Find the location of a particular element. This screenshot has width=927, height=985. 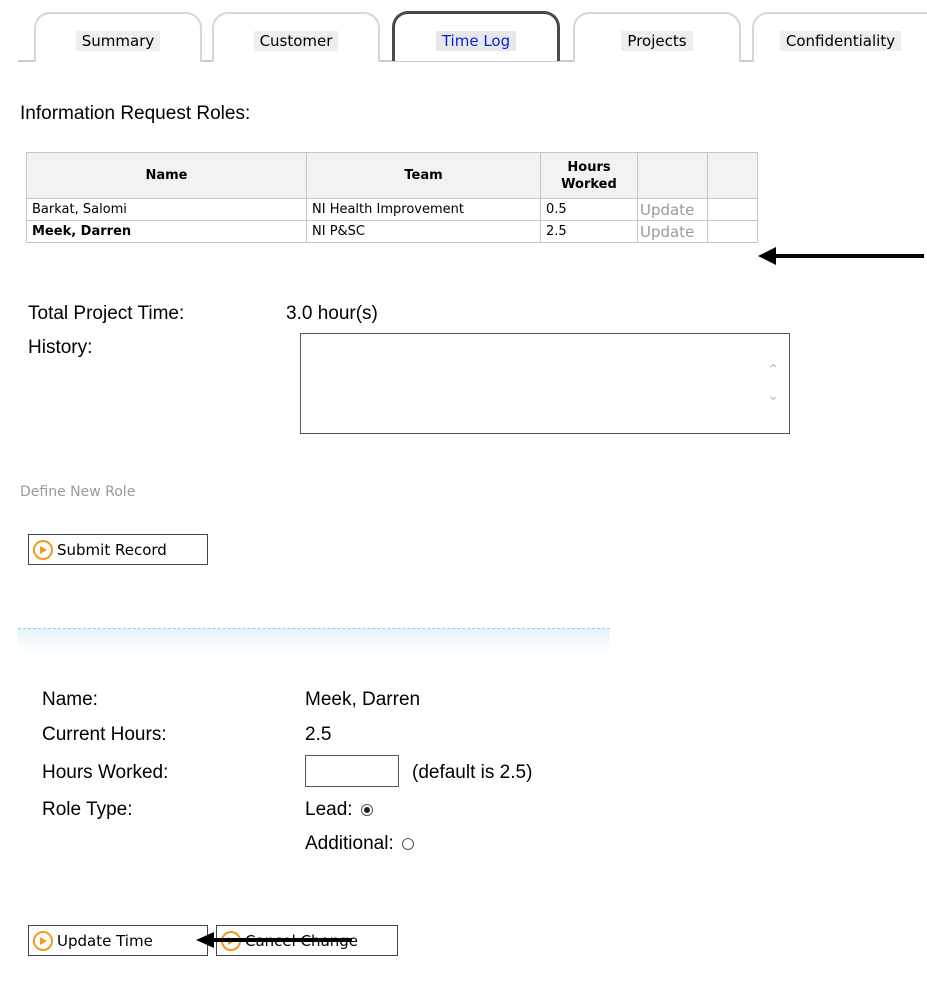

form-name-label: Name: is located at coordinates (70, 699).